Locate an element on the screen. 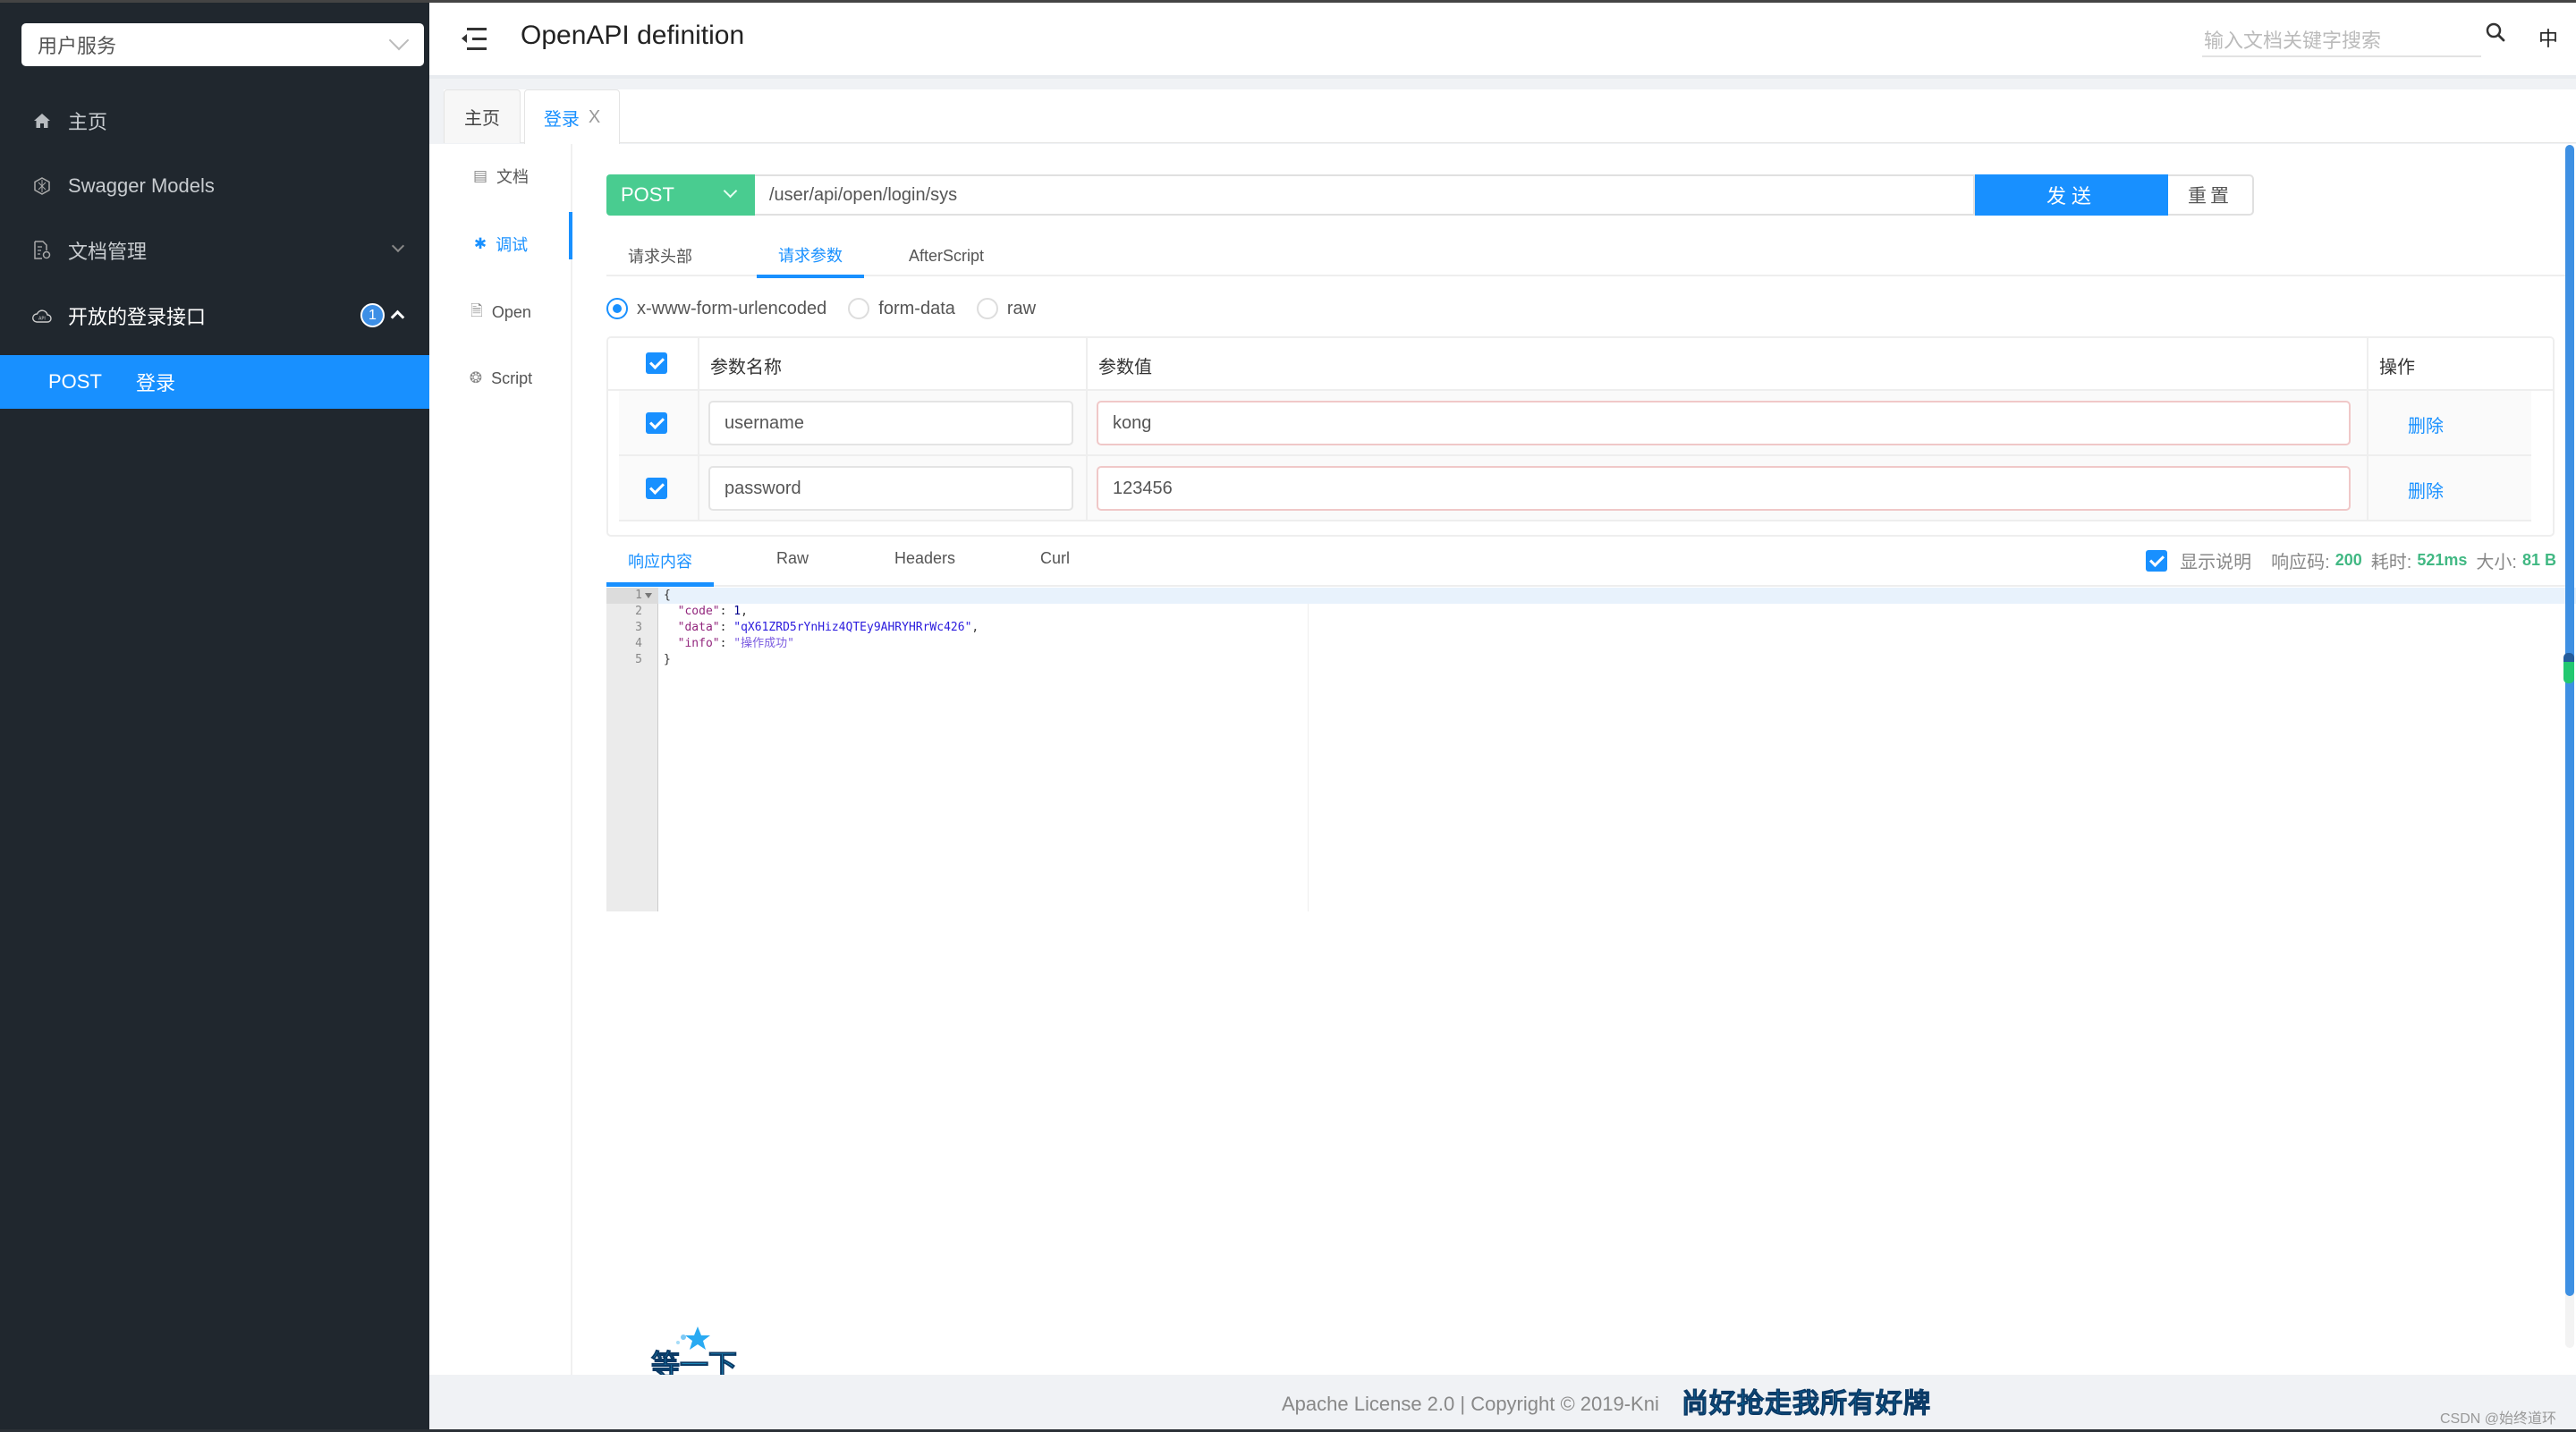 This screenshot has width=2576, height=1432. sidebar-item-swagger-models: Swagger Models is located at coordinates (214, 186).